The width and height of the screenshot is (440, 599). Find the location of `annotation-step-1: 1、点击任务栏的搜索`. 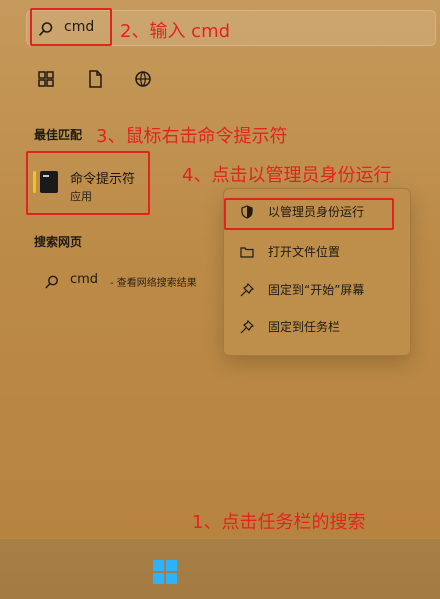

annotation-step-1: 1、点击任务栏的搜索 is located at coordinates (279, 522).